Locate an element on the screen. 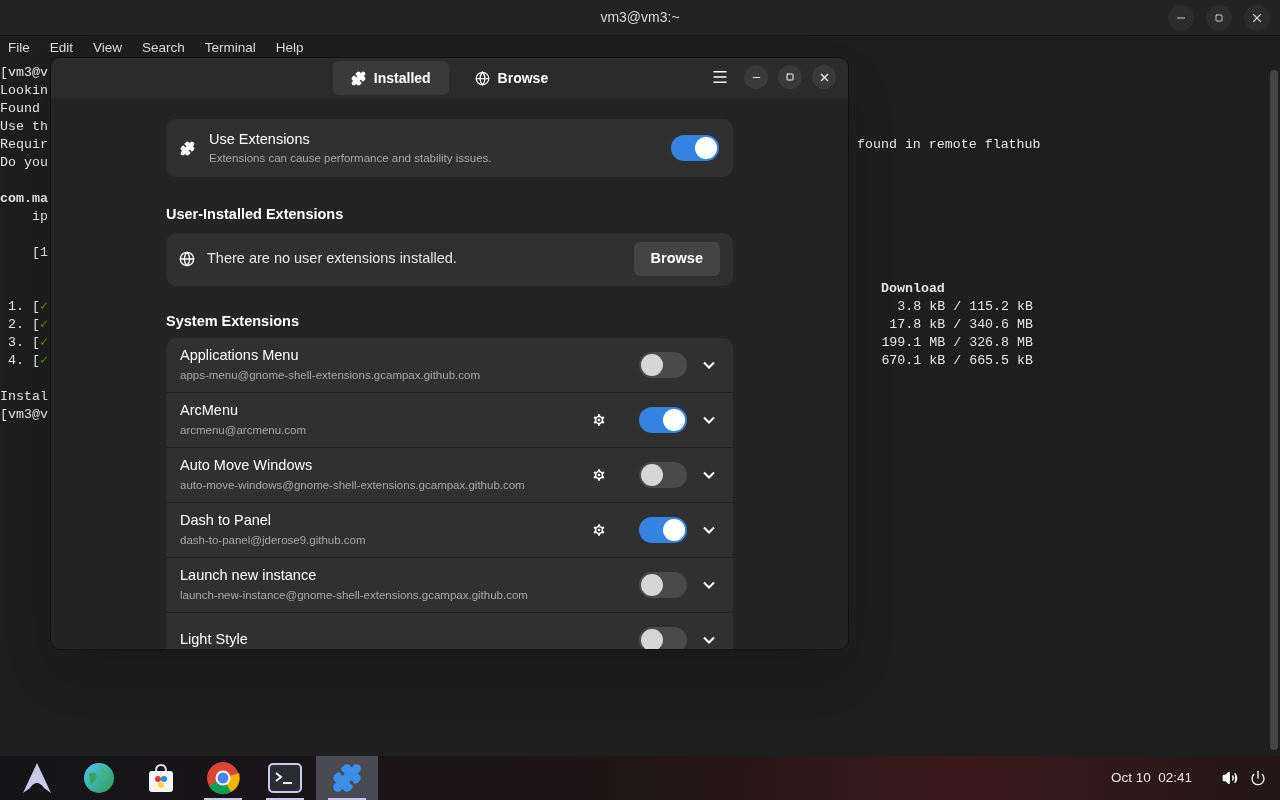 This screenshot has height=800, width=1280. terminal-text: found in remote flathub is located at coordinates (949, 145).